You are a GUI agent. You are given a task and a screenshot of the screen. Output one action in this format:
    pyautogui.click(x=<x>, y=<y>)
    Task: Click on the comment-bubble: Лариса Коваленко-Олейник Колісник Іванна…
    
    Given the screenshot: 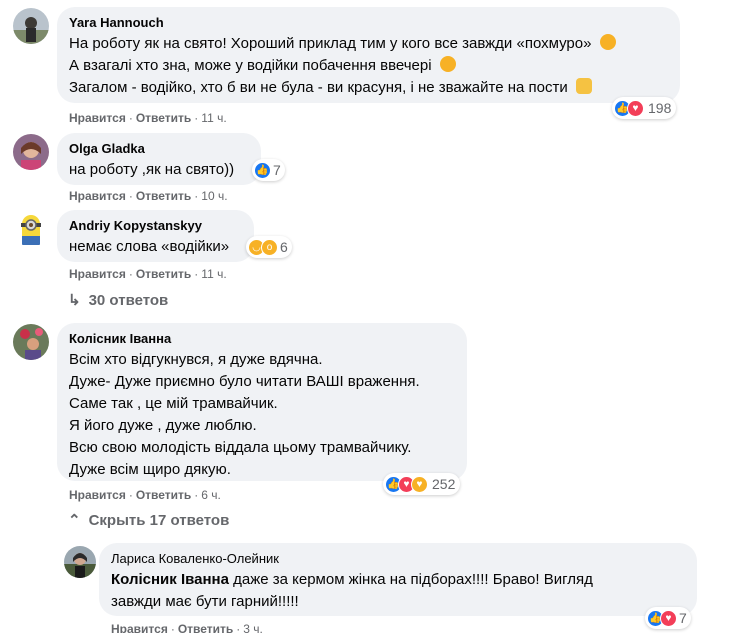 What is the action you would take?
    pyautogui.click(x=398, y=579)
    